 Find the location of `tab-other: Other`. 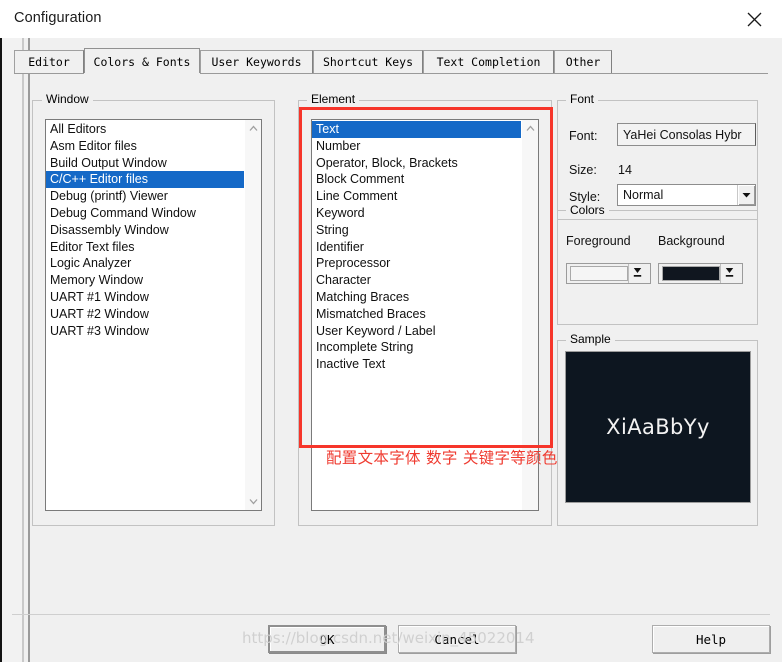

tab-other: Other is located at coordinates (583, 61).